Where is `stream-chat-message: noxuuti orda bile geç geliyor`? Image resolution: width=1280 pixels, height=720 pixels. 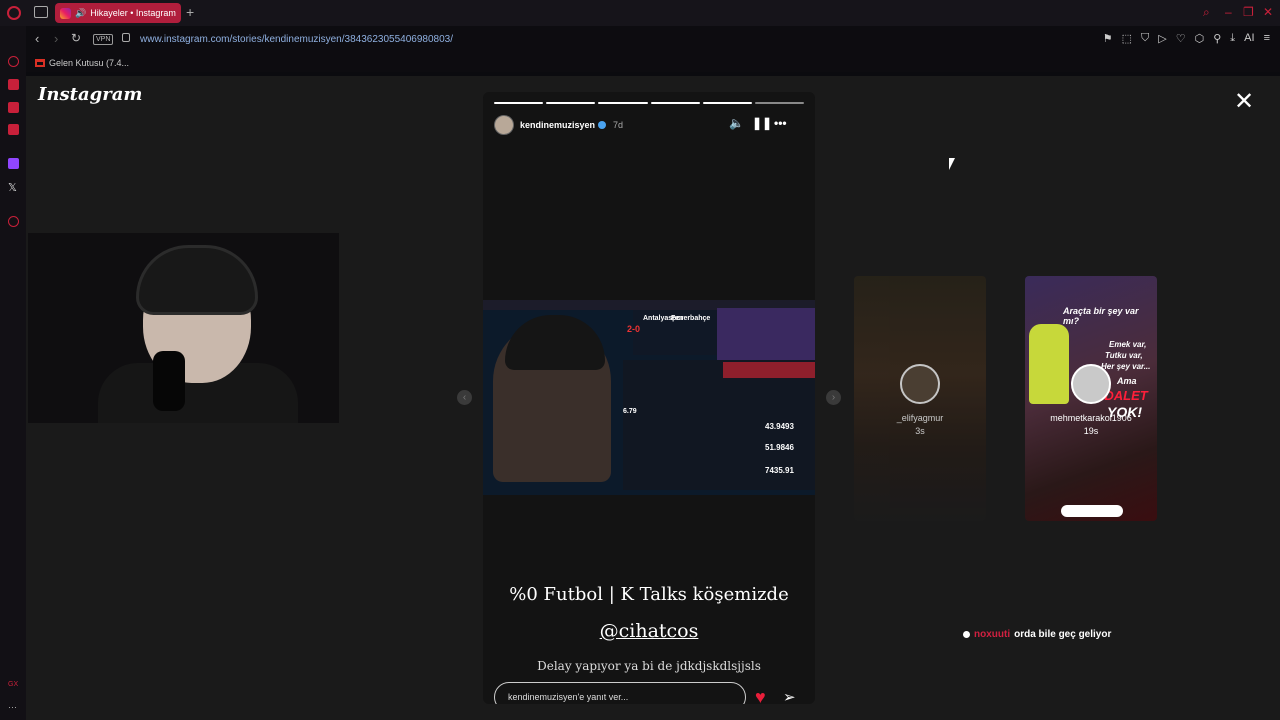 stream-chat-message: noxuuti orda bile geç geliyor is located at coordinates (1037, 634).